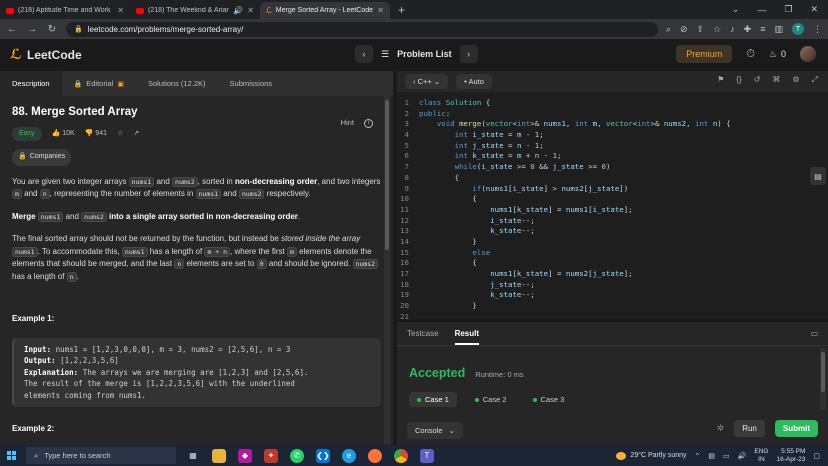 The width and height of the screenshot is (828, 466). I want to click on shortcuts-icon: ⌘, so click(776, 80).